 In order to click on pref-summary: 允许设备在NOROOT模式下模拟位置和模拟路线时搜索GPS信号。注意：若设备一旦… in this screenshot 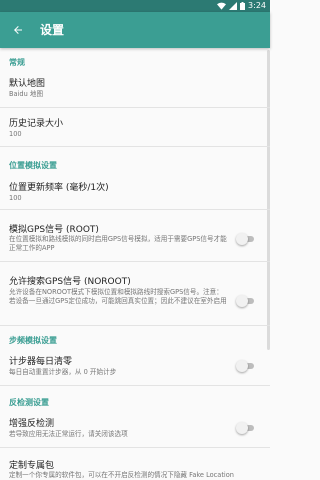, I will do `click(118, 296)`.